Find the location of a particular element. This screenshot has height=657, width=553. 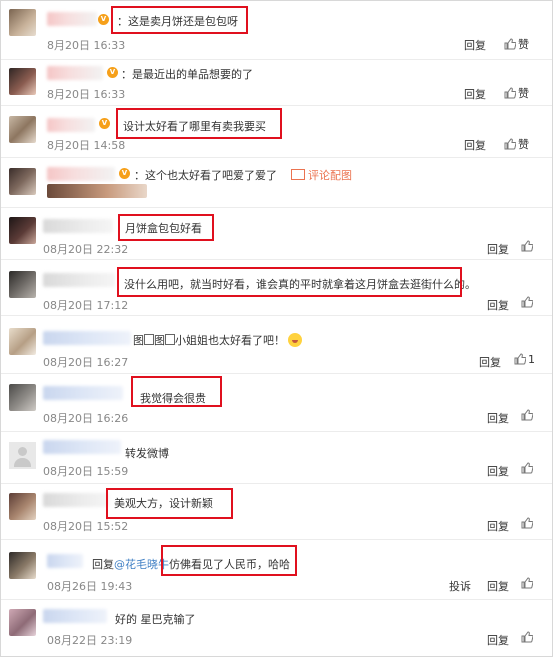

comment-text: ：是最近出的单品想要的了 is located at coordinates (187, 74).